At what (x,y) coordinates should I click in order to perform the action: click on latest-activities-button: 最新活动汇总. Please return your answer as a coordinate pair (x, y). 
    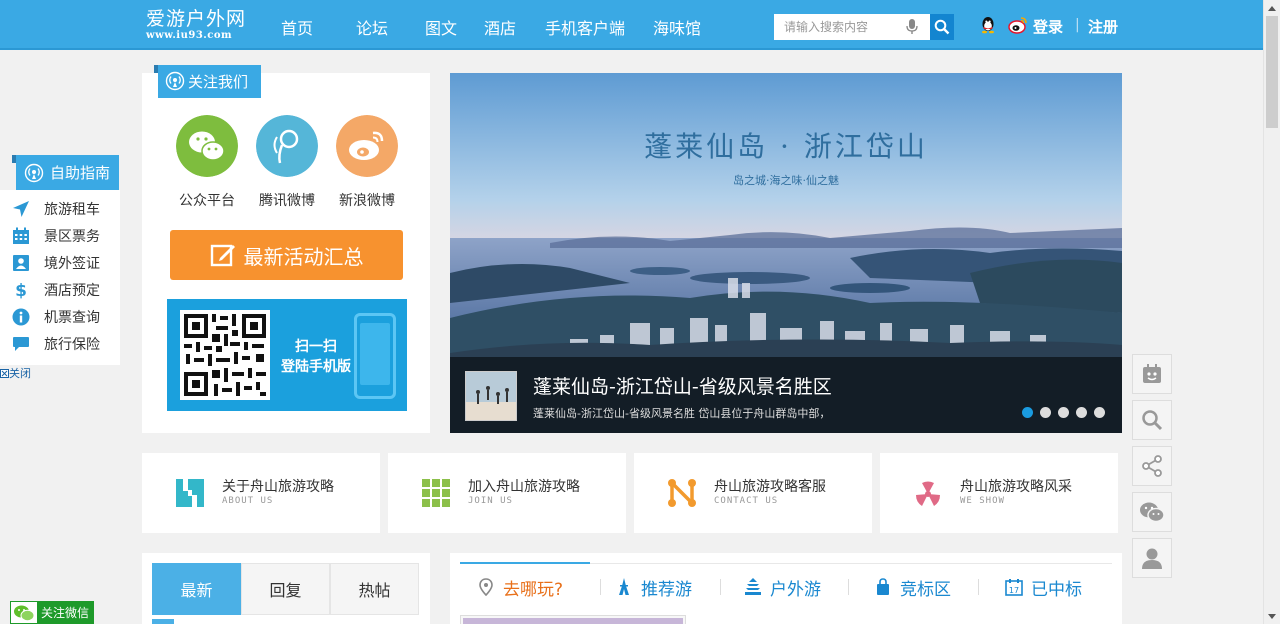
    Looking at the image, I should click on (286, 255).